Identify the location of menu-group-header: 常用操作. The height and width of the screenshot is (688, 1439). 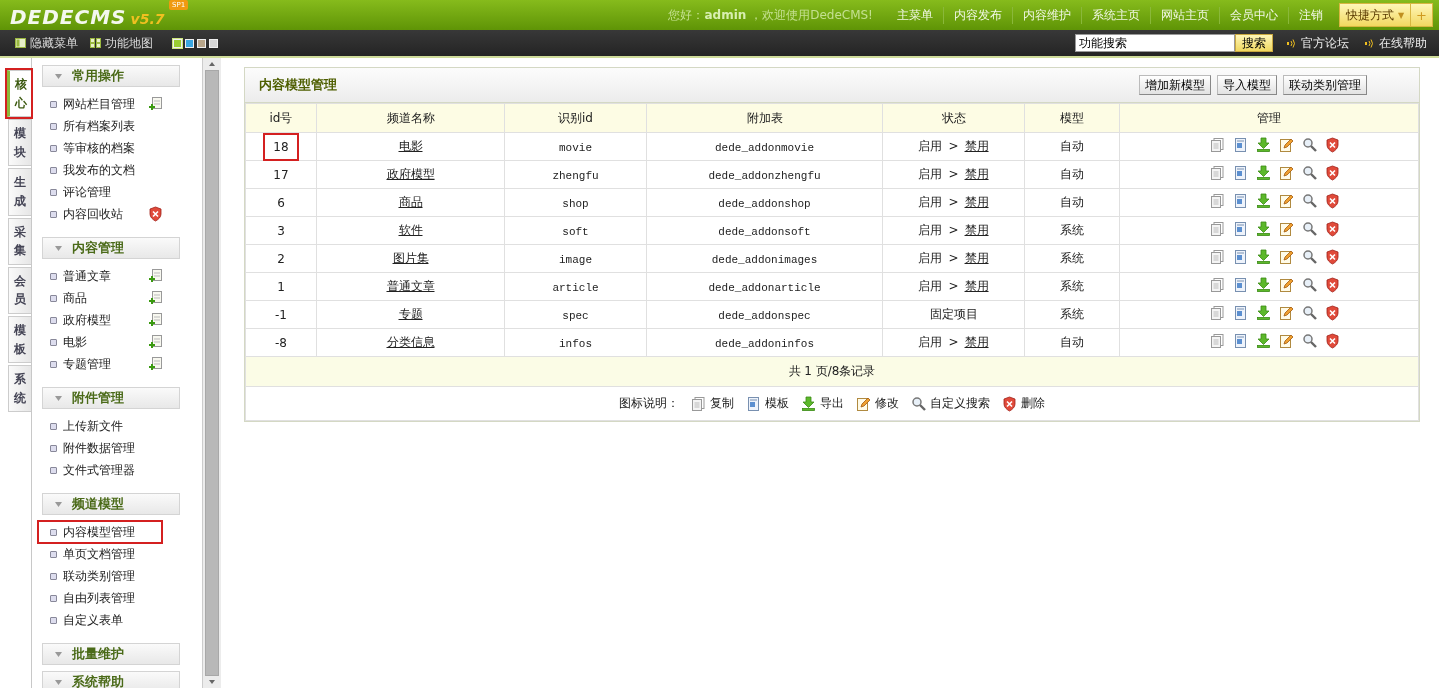
(111, 76).